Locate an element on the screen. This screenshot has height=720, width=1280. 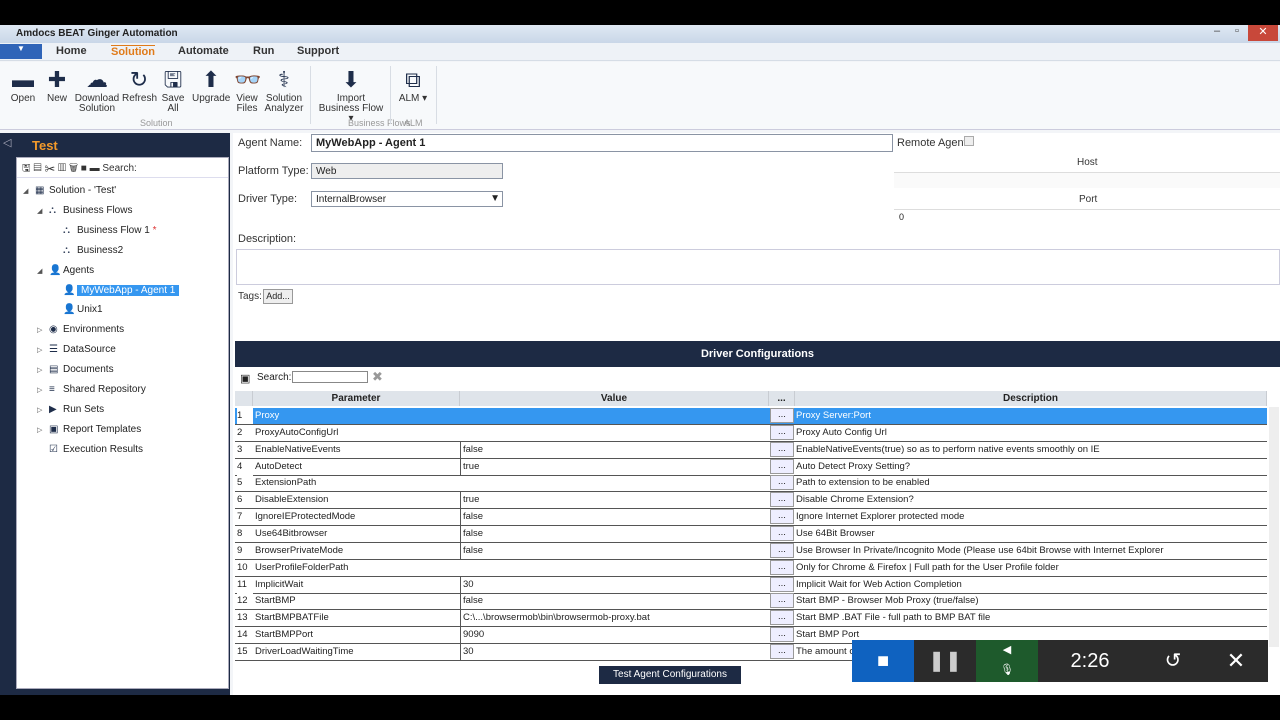
tree-item: ▷ ◉ Environments is located at coordinates (80, 330).